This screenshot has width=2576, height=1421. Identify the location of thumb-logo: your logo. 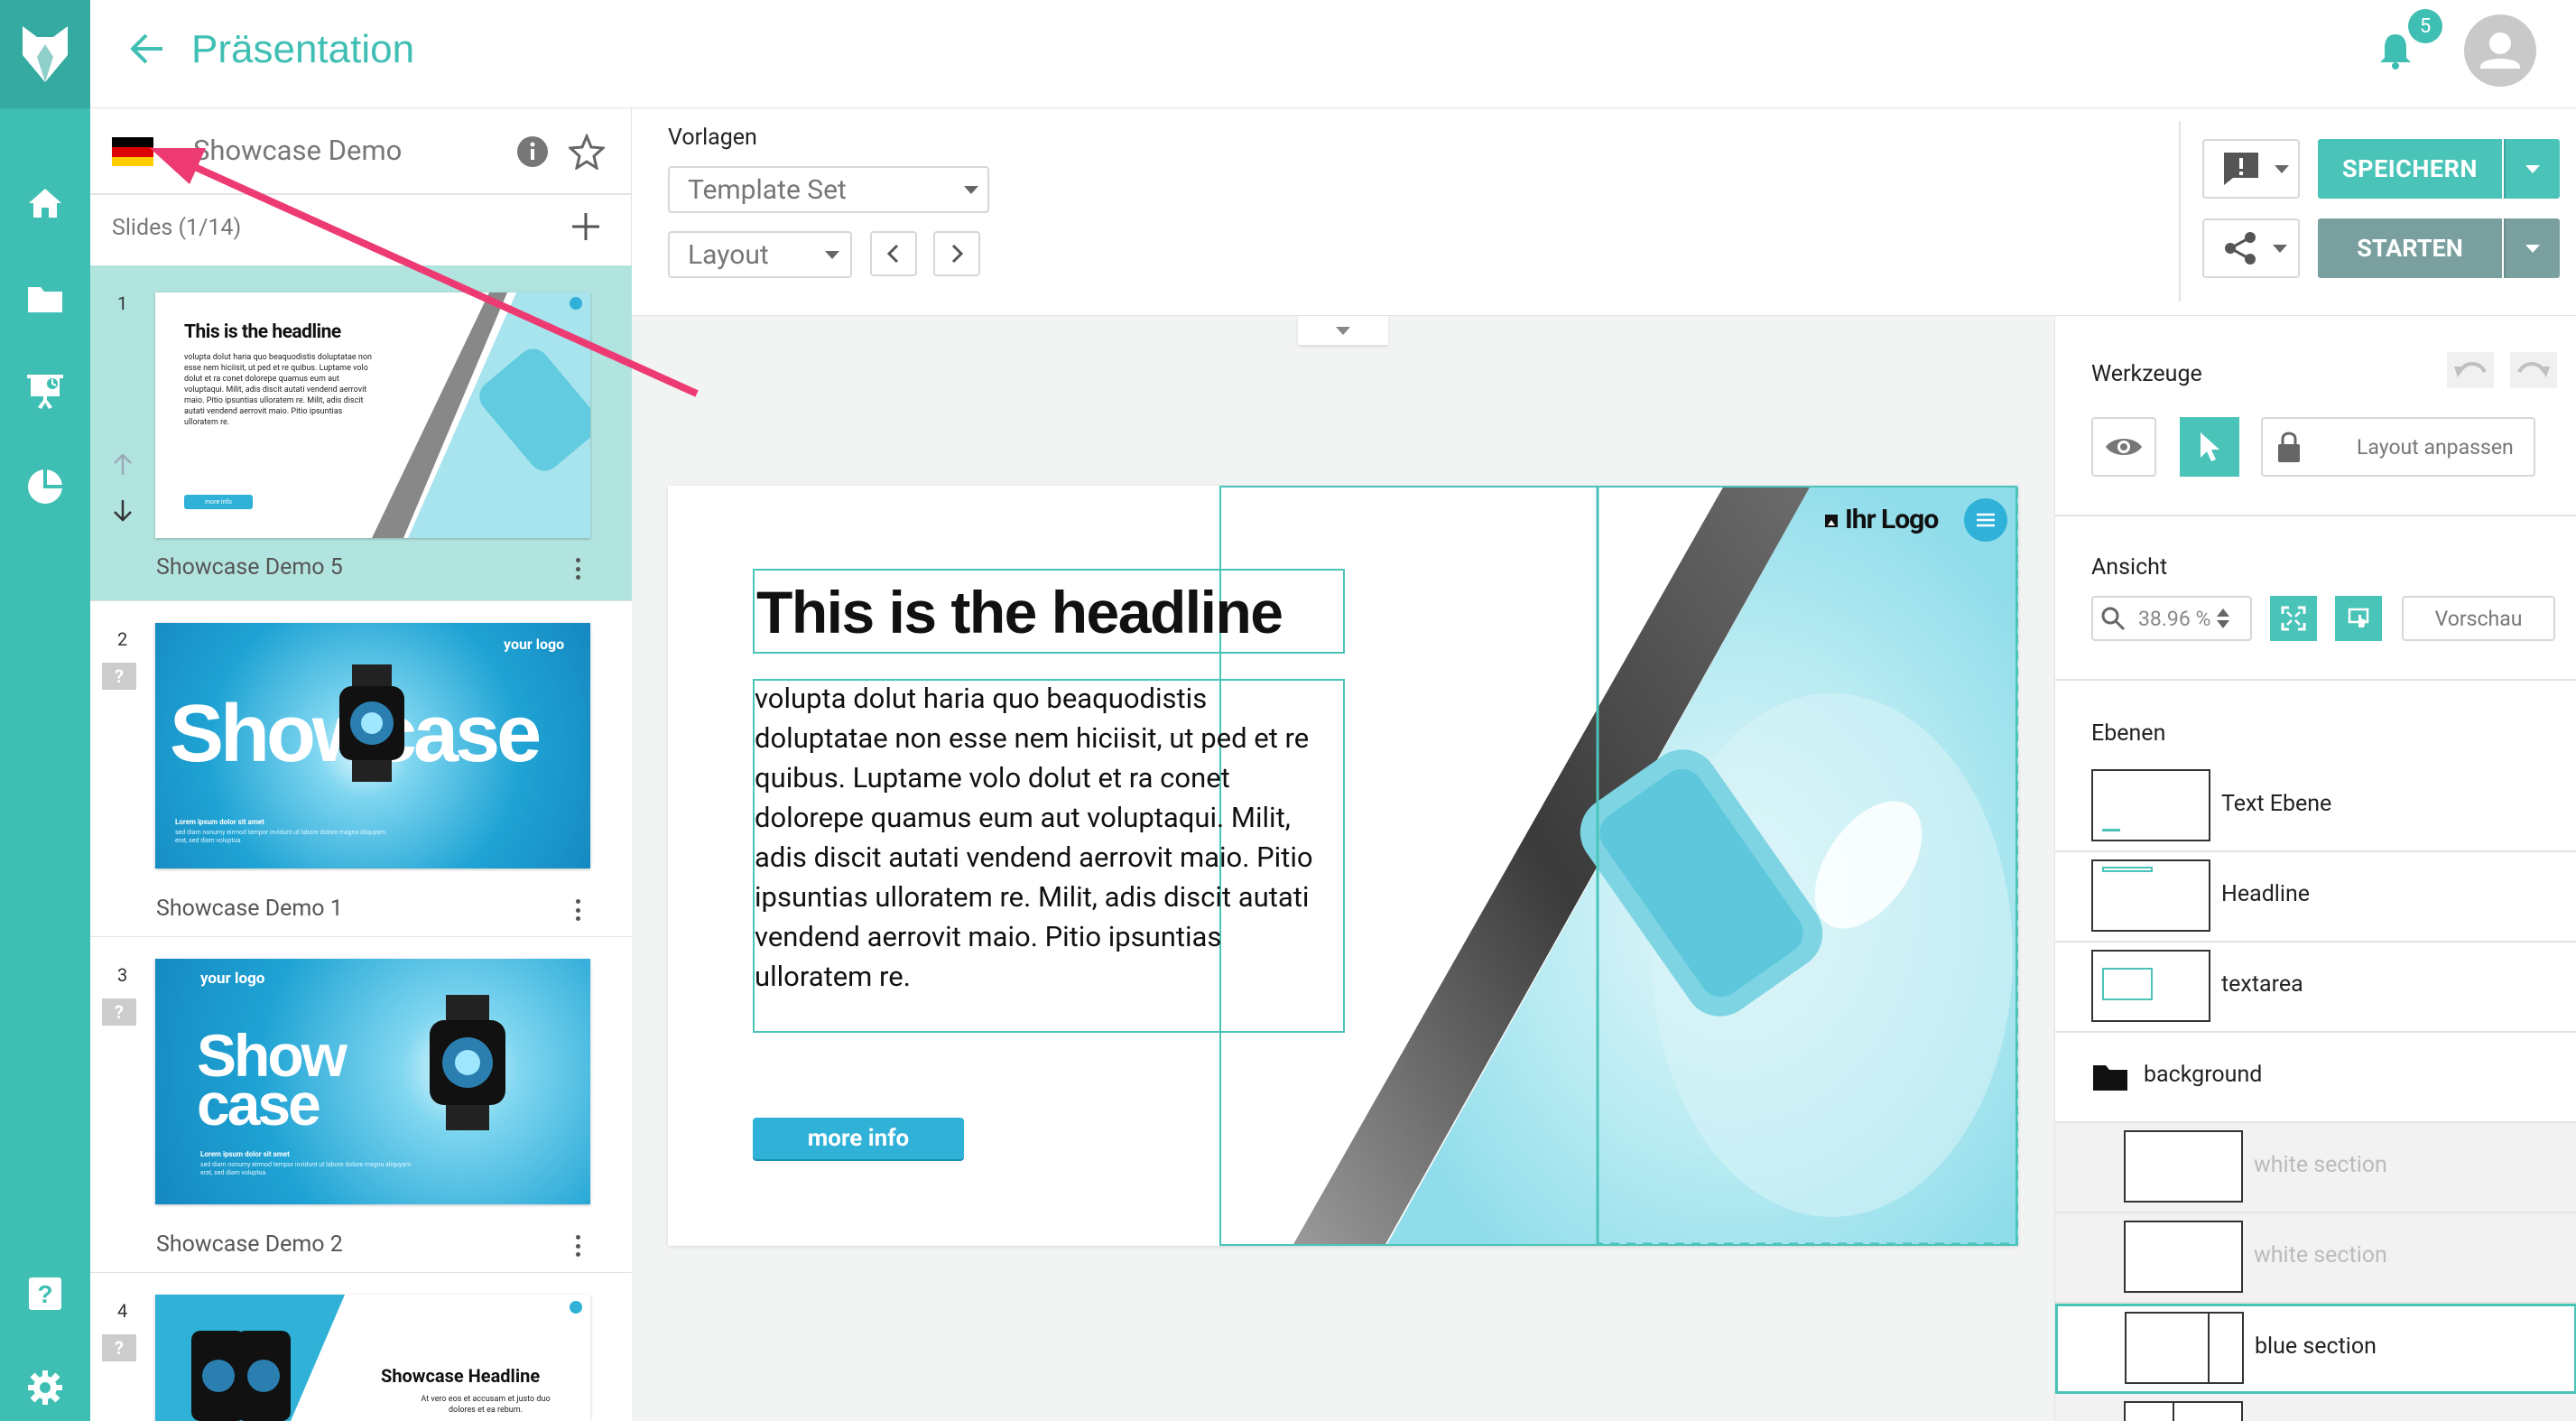
(232, 979).